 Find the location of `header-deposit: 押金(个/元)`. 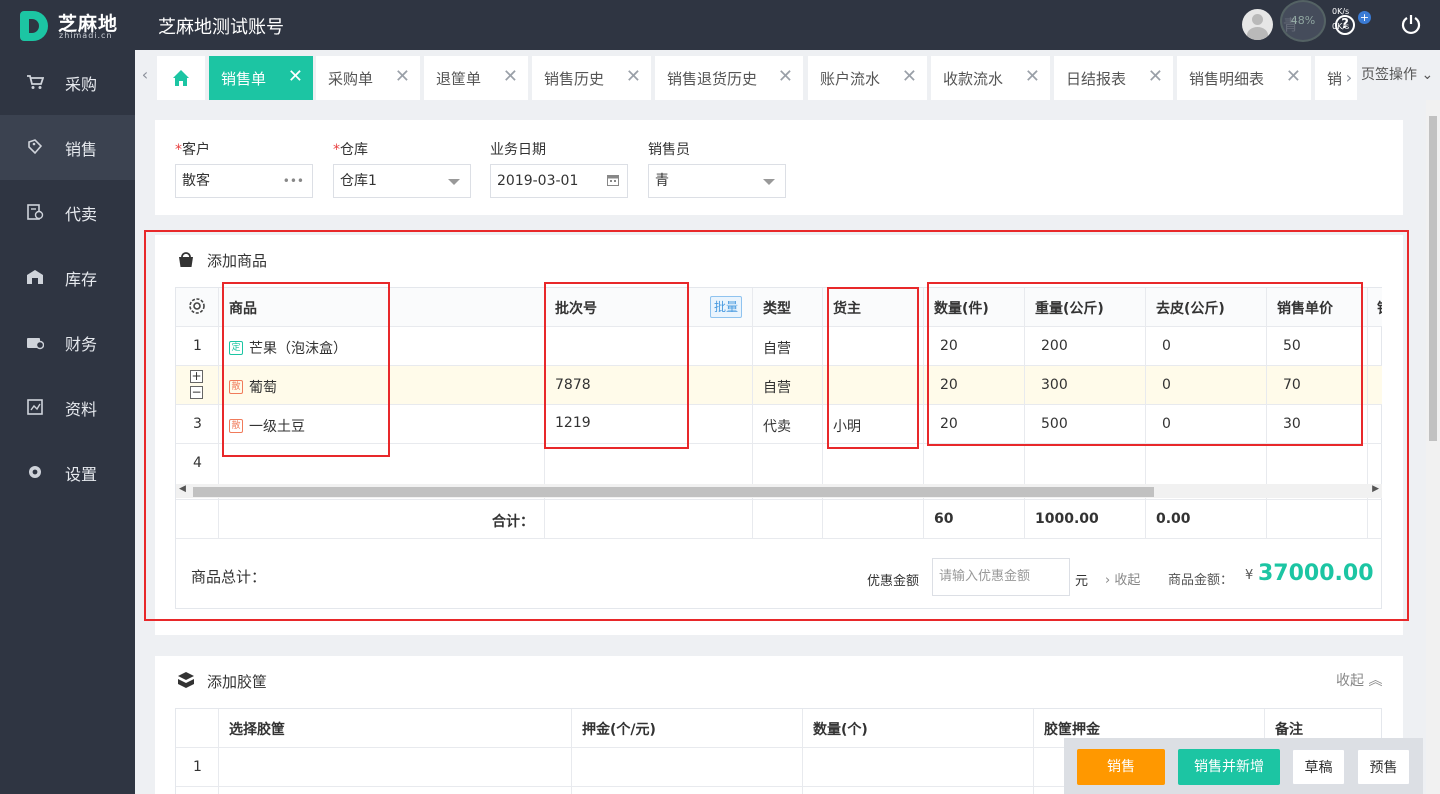

header-deposit: 押金(个/元) is located at coordinates (619, 730).